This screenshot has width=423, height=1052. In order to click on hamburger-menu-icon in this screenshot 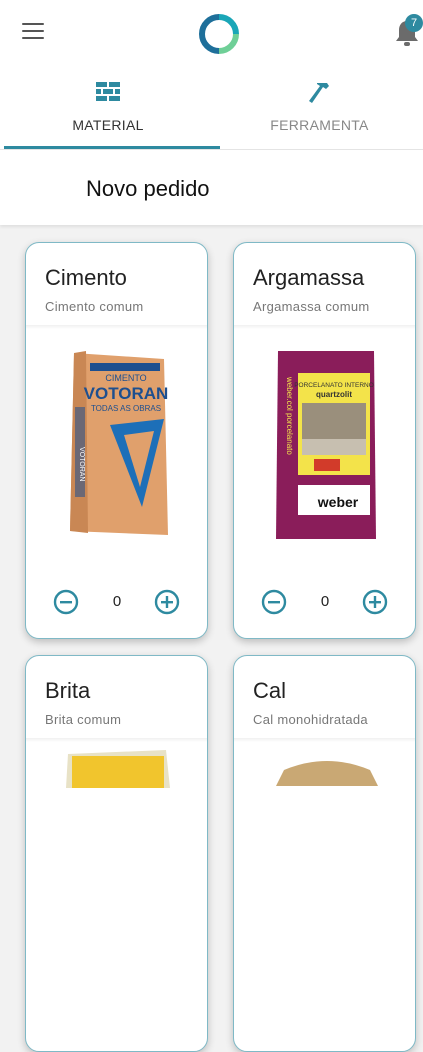, I will do `click(33, 31)`.